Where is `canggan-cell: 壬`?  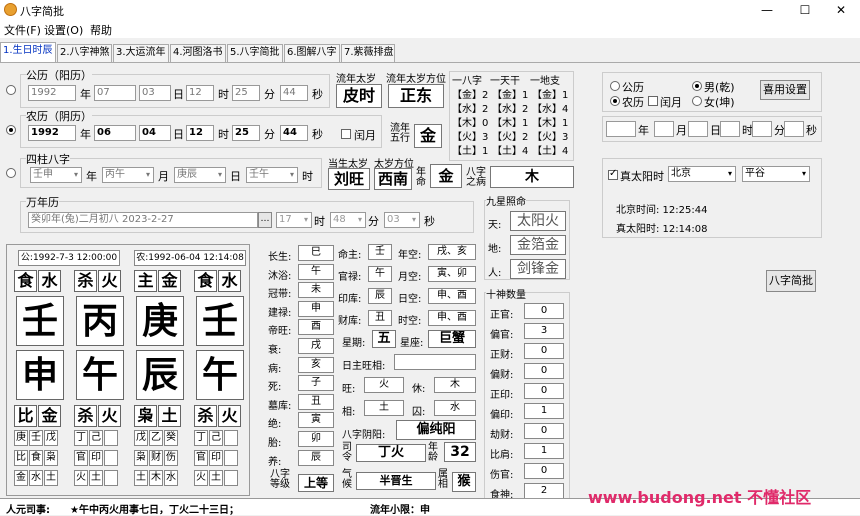 canggan-cell: 壬 is located at coordinates (36, 438).